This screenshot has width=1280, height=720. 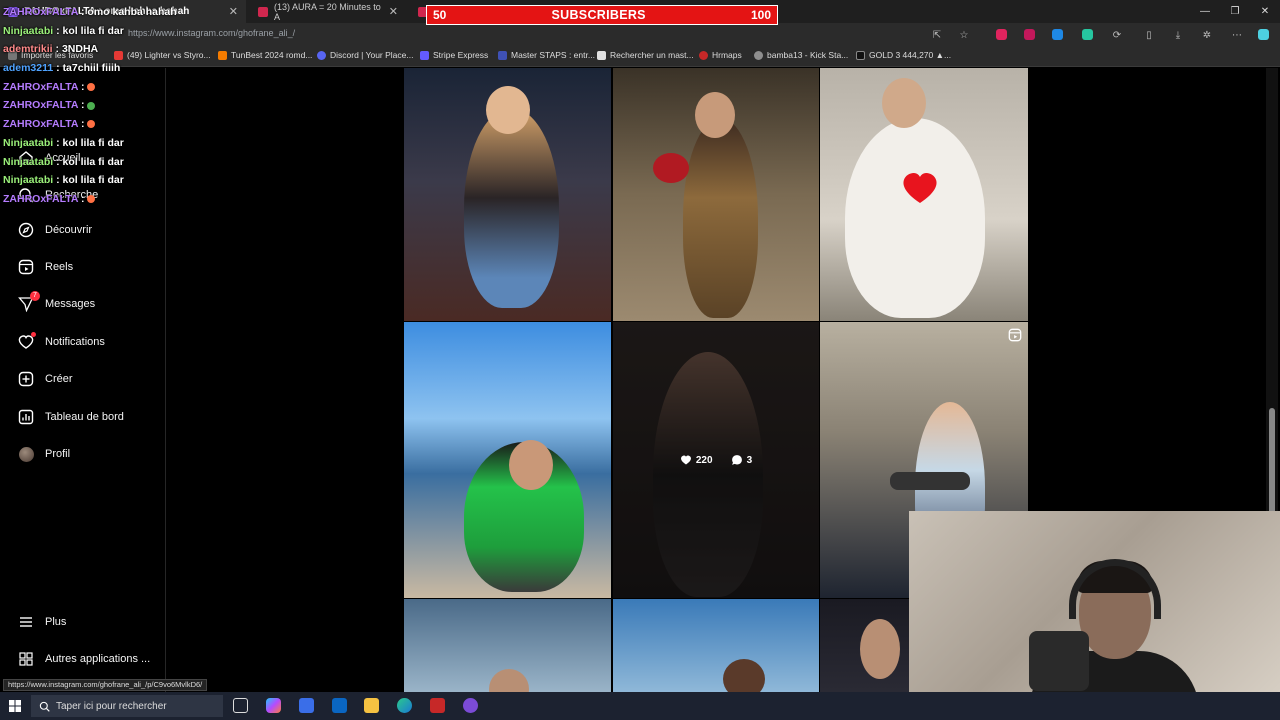 What do you see at coordinates (1237, 35) in the screenshot?
I see `menu-dots-icon: ⋯` at bounding box center [1237, 35].